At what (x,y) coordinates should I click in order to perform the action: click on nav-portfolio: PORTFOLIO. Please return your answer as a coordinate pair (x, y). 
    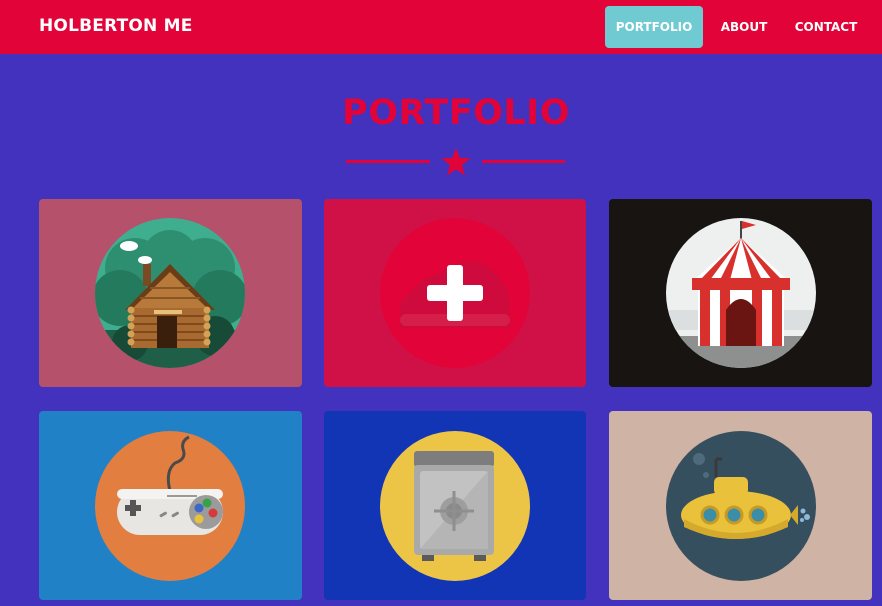
    Looking at the image, I should click on (654, 27).